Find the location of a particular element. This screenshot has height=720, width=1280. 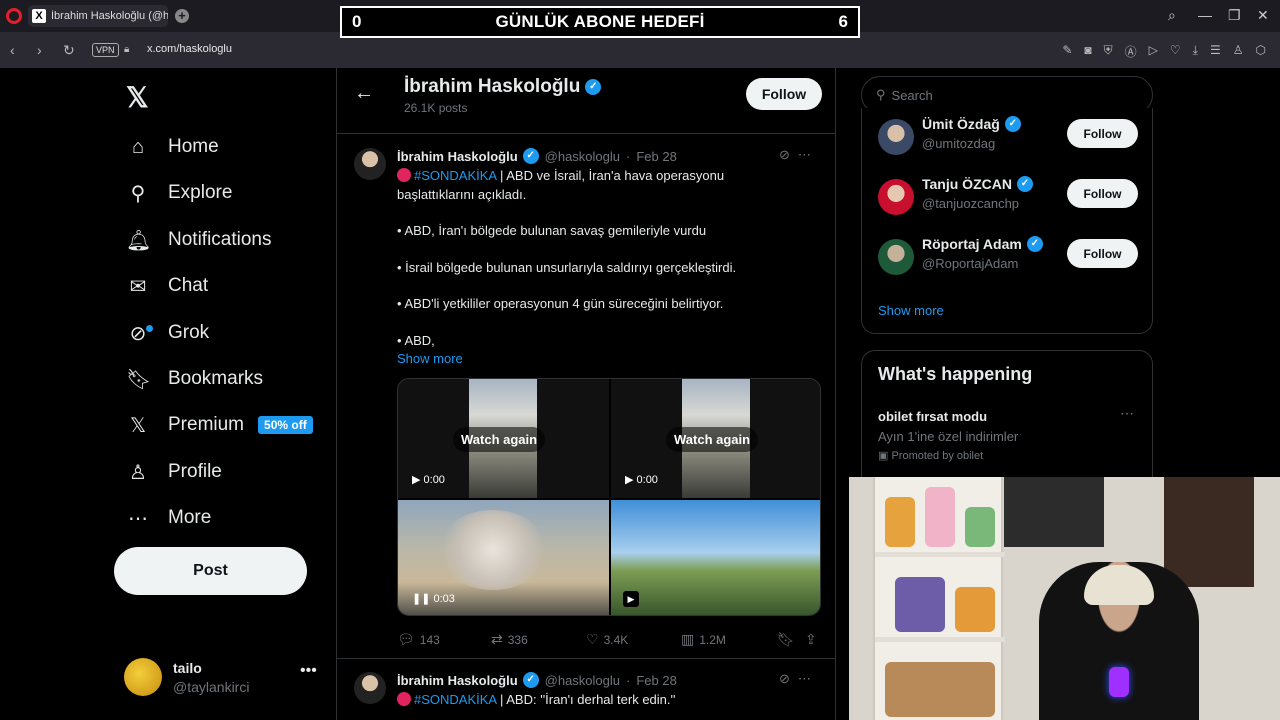

nav-notifications: 🔔︎ Notifications is located at coordinates (199, 240).